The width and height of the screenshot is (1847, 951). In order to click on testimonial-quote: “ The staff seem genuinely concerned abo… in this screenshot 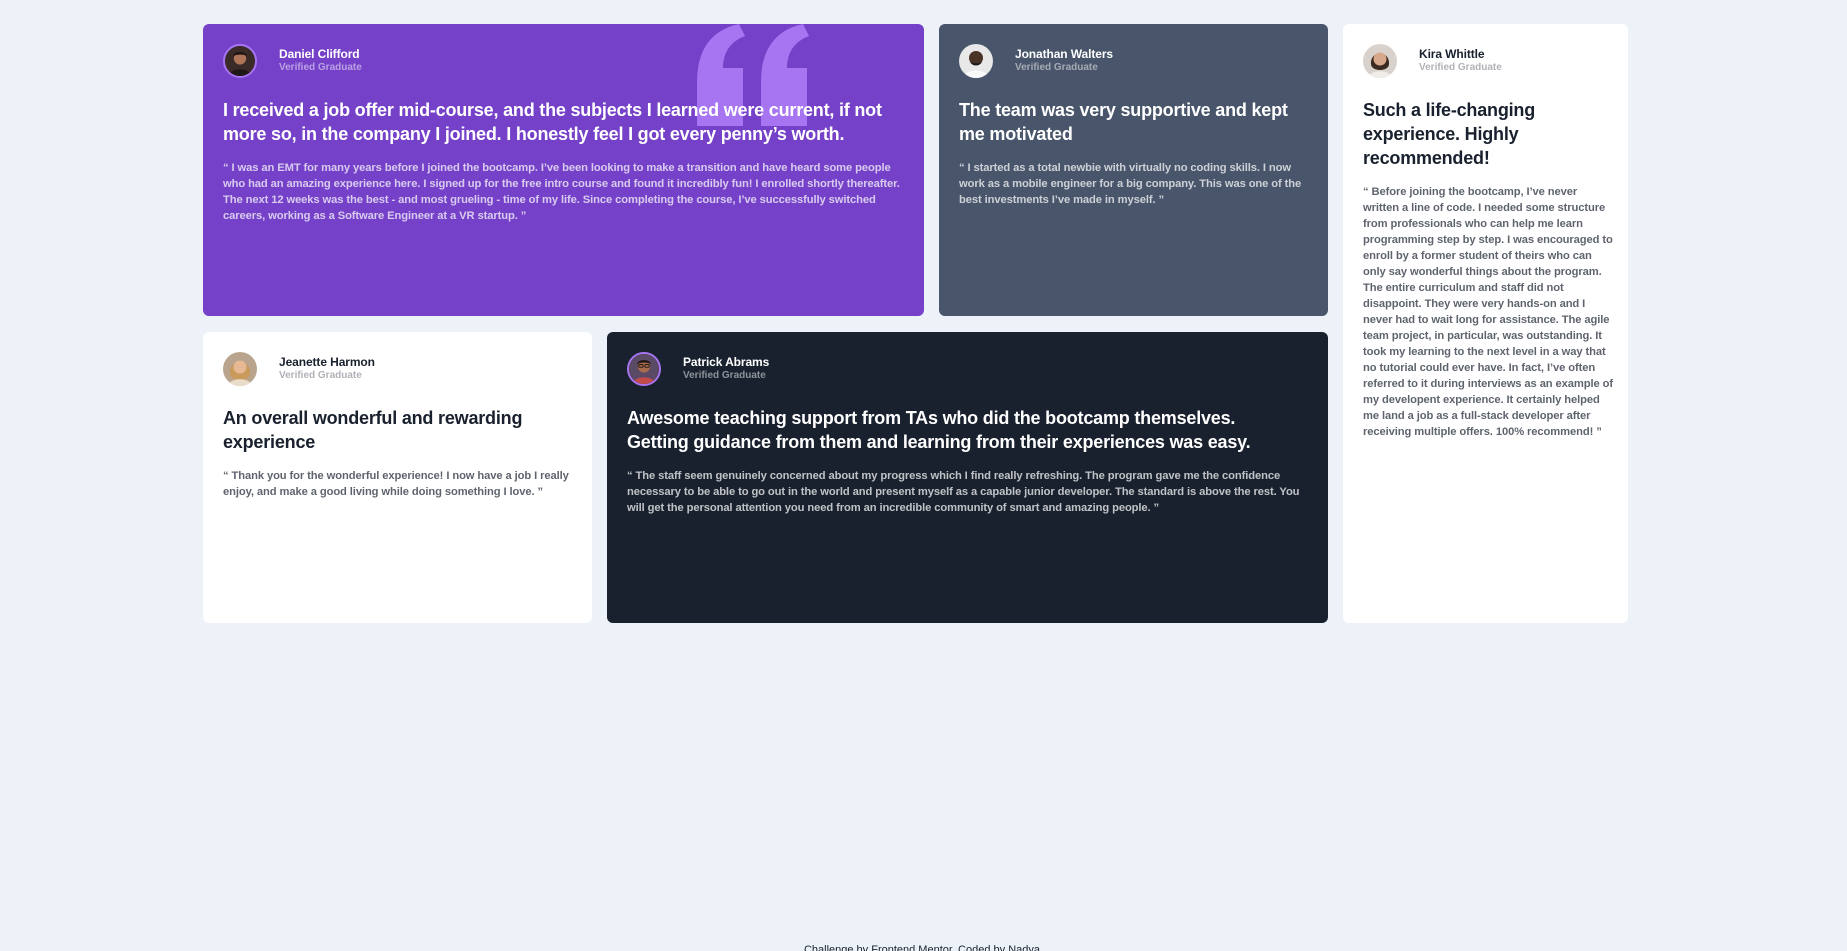, I will do `click(963, 492)`.